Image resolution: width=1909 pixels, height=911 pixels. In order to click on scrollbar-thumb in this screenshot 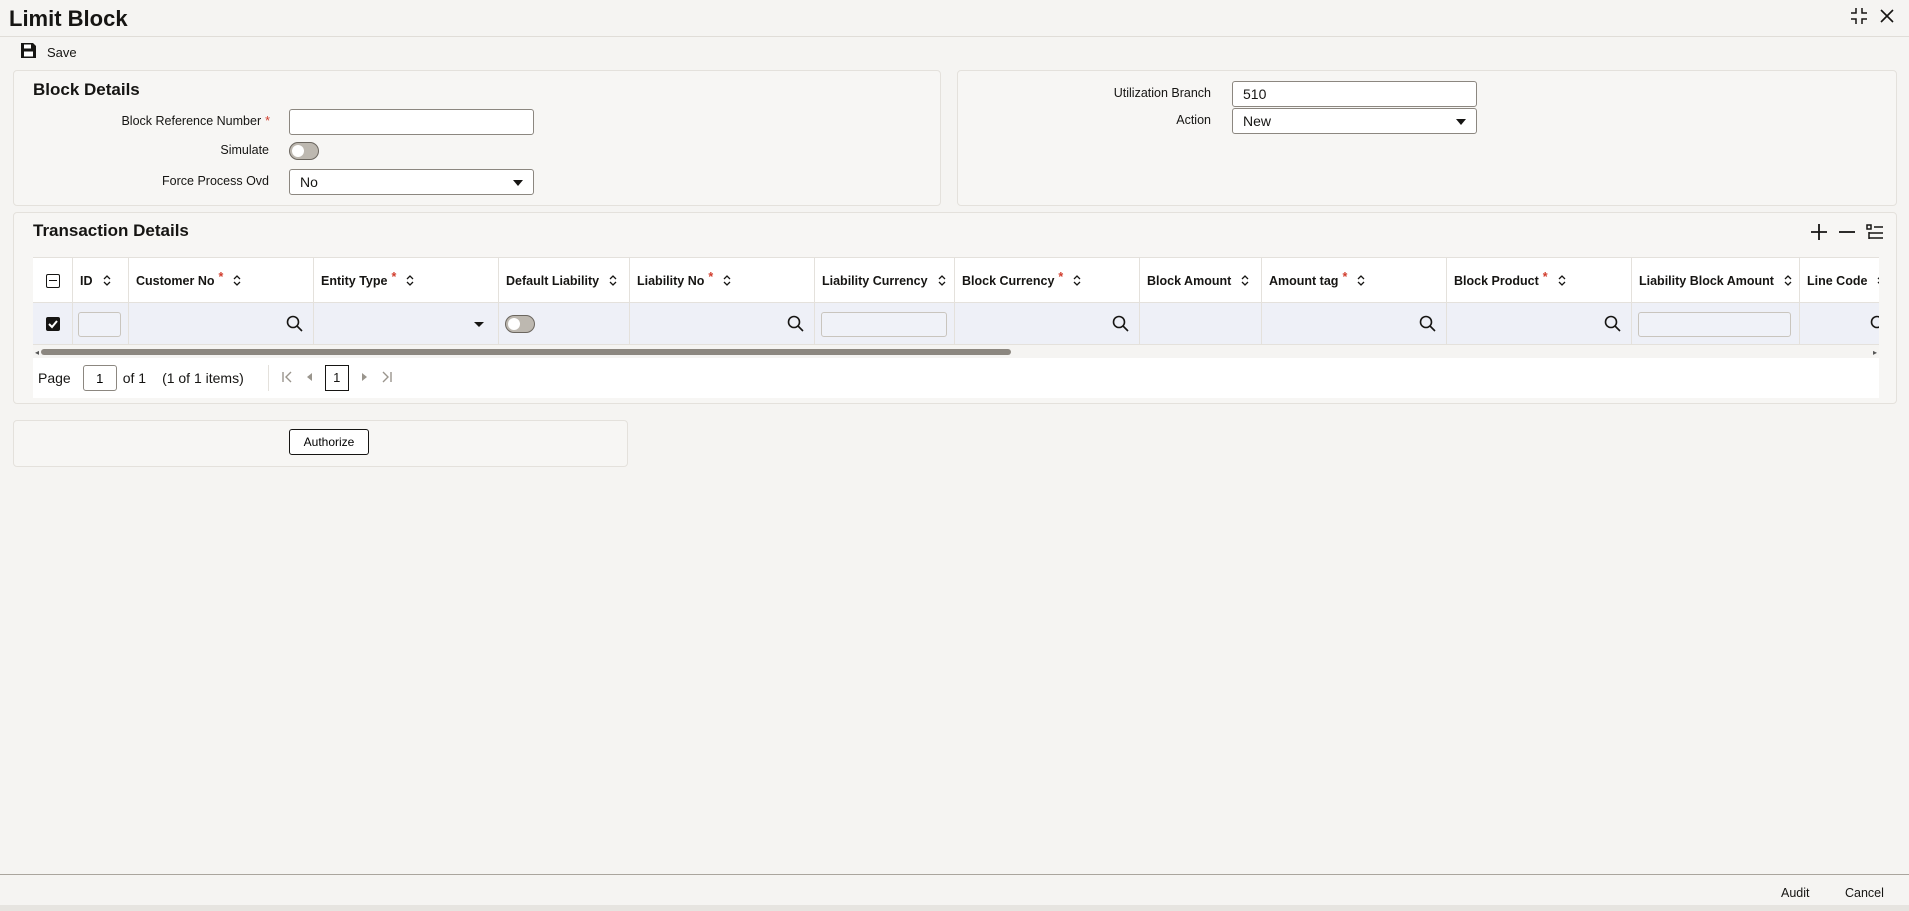, I will do `click(526, 352)`.